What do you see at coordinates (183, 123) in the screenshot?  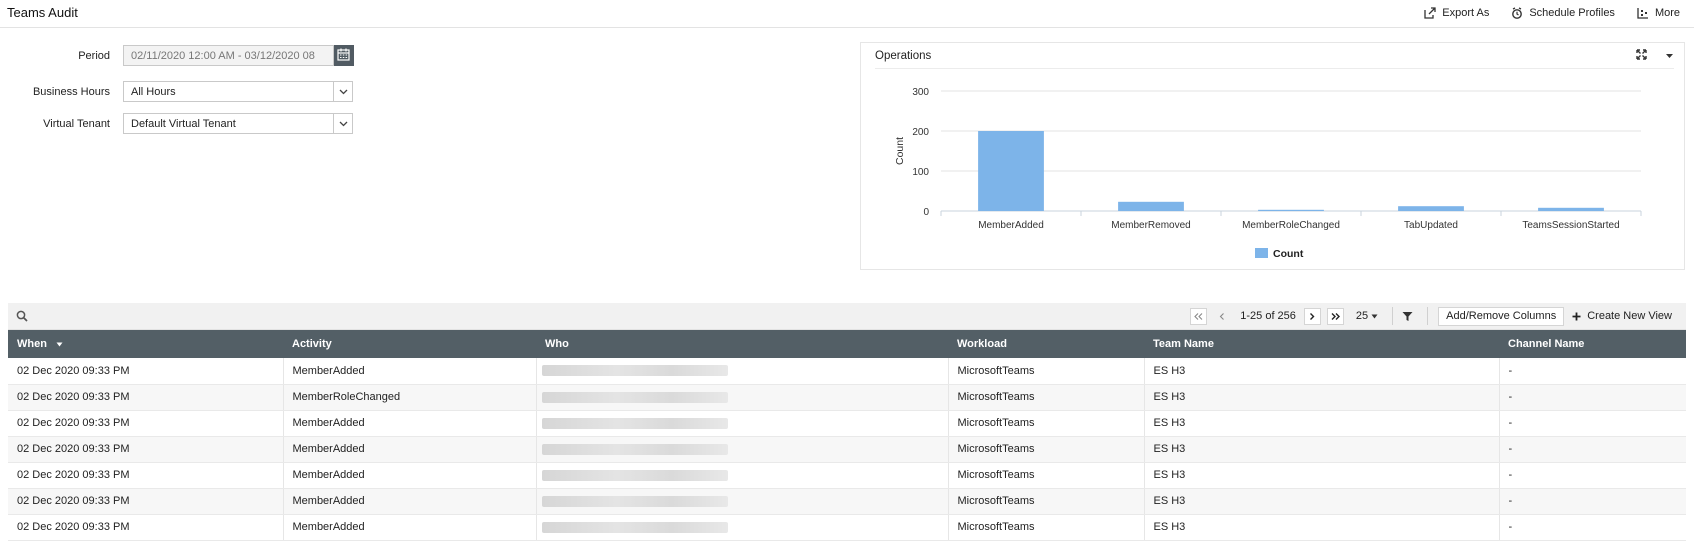 I see `virtual-tenant-value: Default Virtual Tenant` at bounding box center [183, 123].